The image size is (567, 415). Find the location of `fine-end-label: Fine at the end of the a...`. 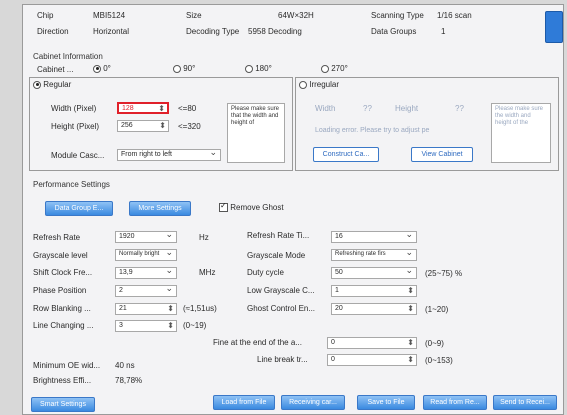

fine-end-label: Fine at the end of the a... is located at coordinates (257, 342).